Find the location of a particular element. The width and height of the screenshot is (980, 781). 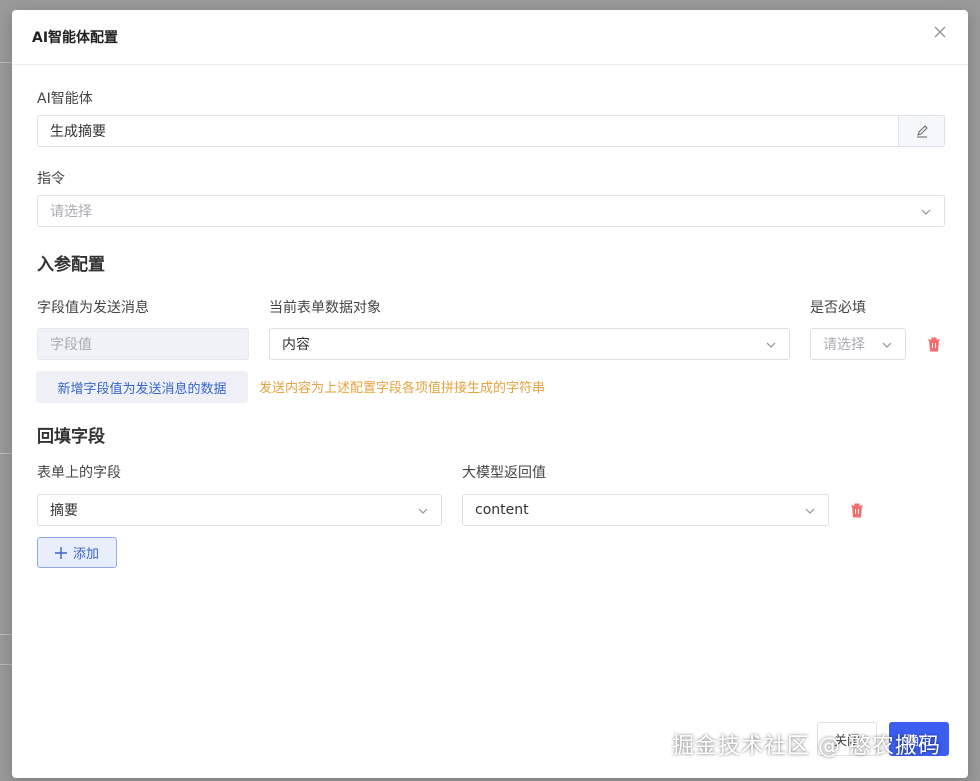

field-value-placeholder: 字段值 is located at coordinates (71, 345).